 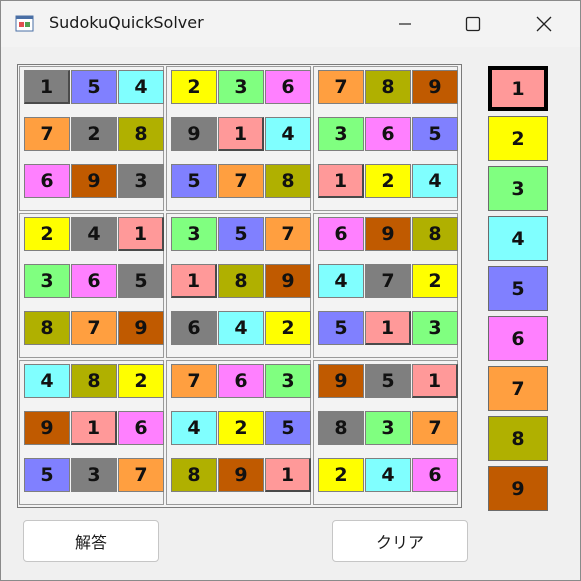 What do you see at coordinates (518, 338) in the screenshot?
I see `palette-item-6: 6` at bounding box center [518, 338].